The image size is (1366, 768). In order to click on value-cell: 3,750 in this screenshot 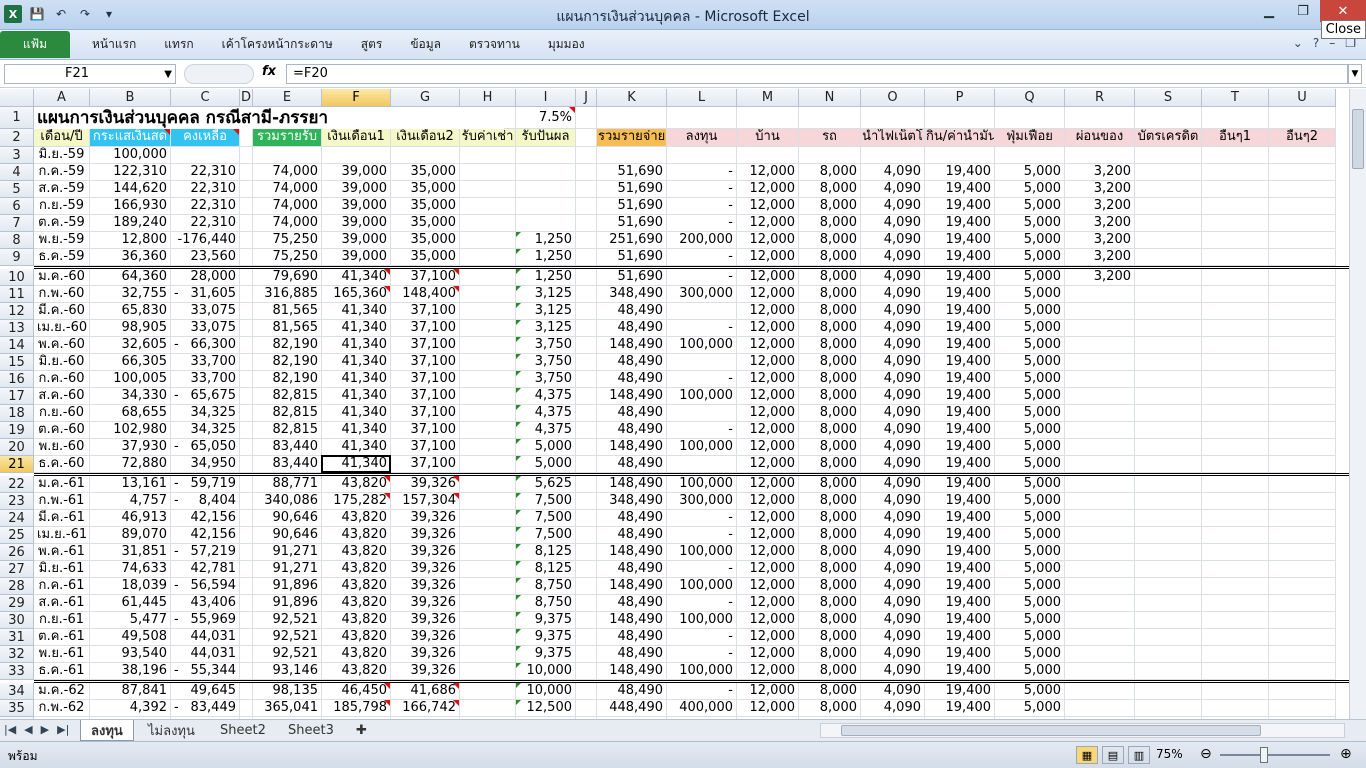, I will do `click(546, 379)`.